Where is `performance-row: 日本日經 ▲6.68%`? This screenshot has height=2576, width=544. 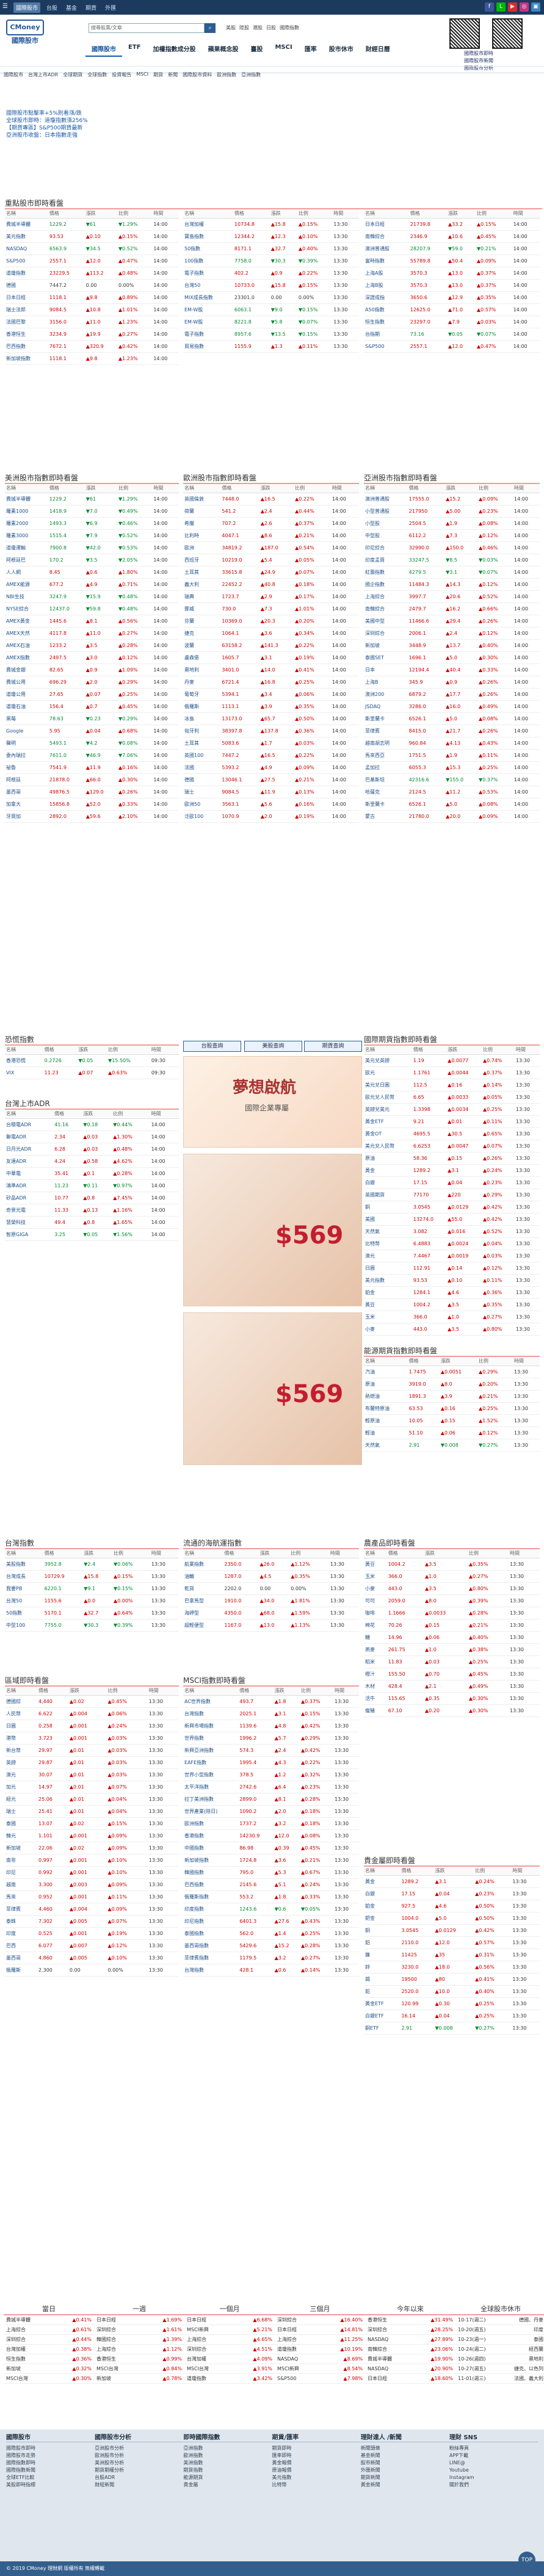 performance-row: 日本日經 ▲6.68% is located at coordinates (229, 2320).